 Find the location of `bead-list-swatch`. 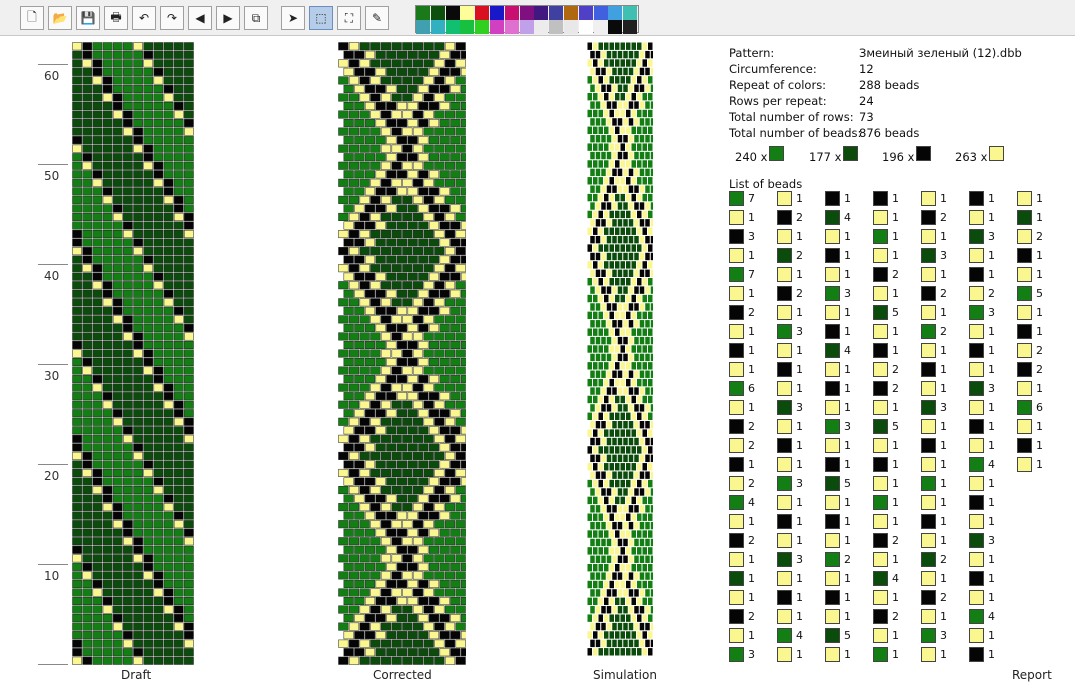

bead-list-swatch is located at coordinates (976, 331).